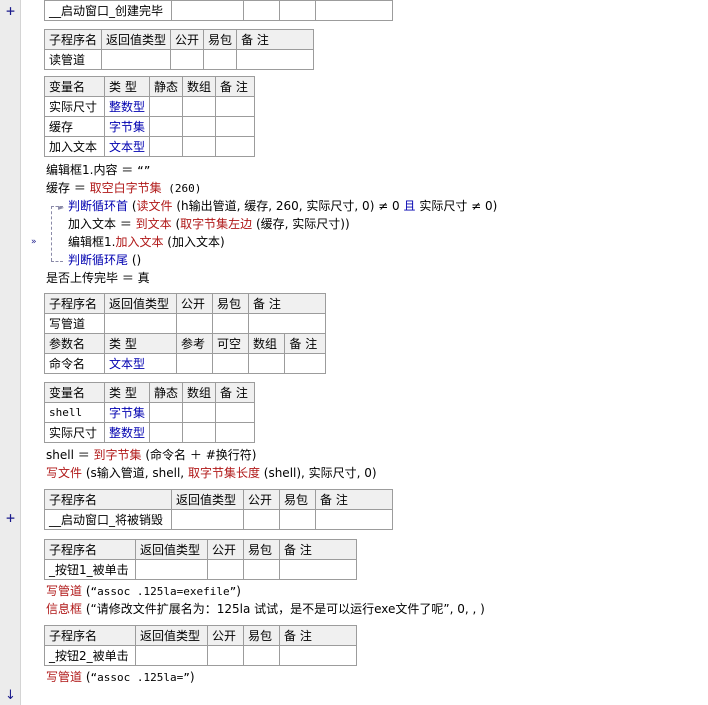 The height and width of the screenshot is (705, 708). I want to click on sub-table-read-pipe: 子程序名 返回值类型 公开 易包 备 注 读管道, so click(179, 49).